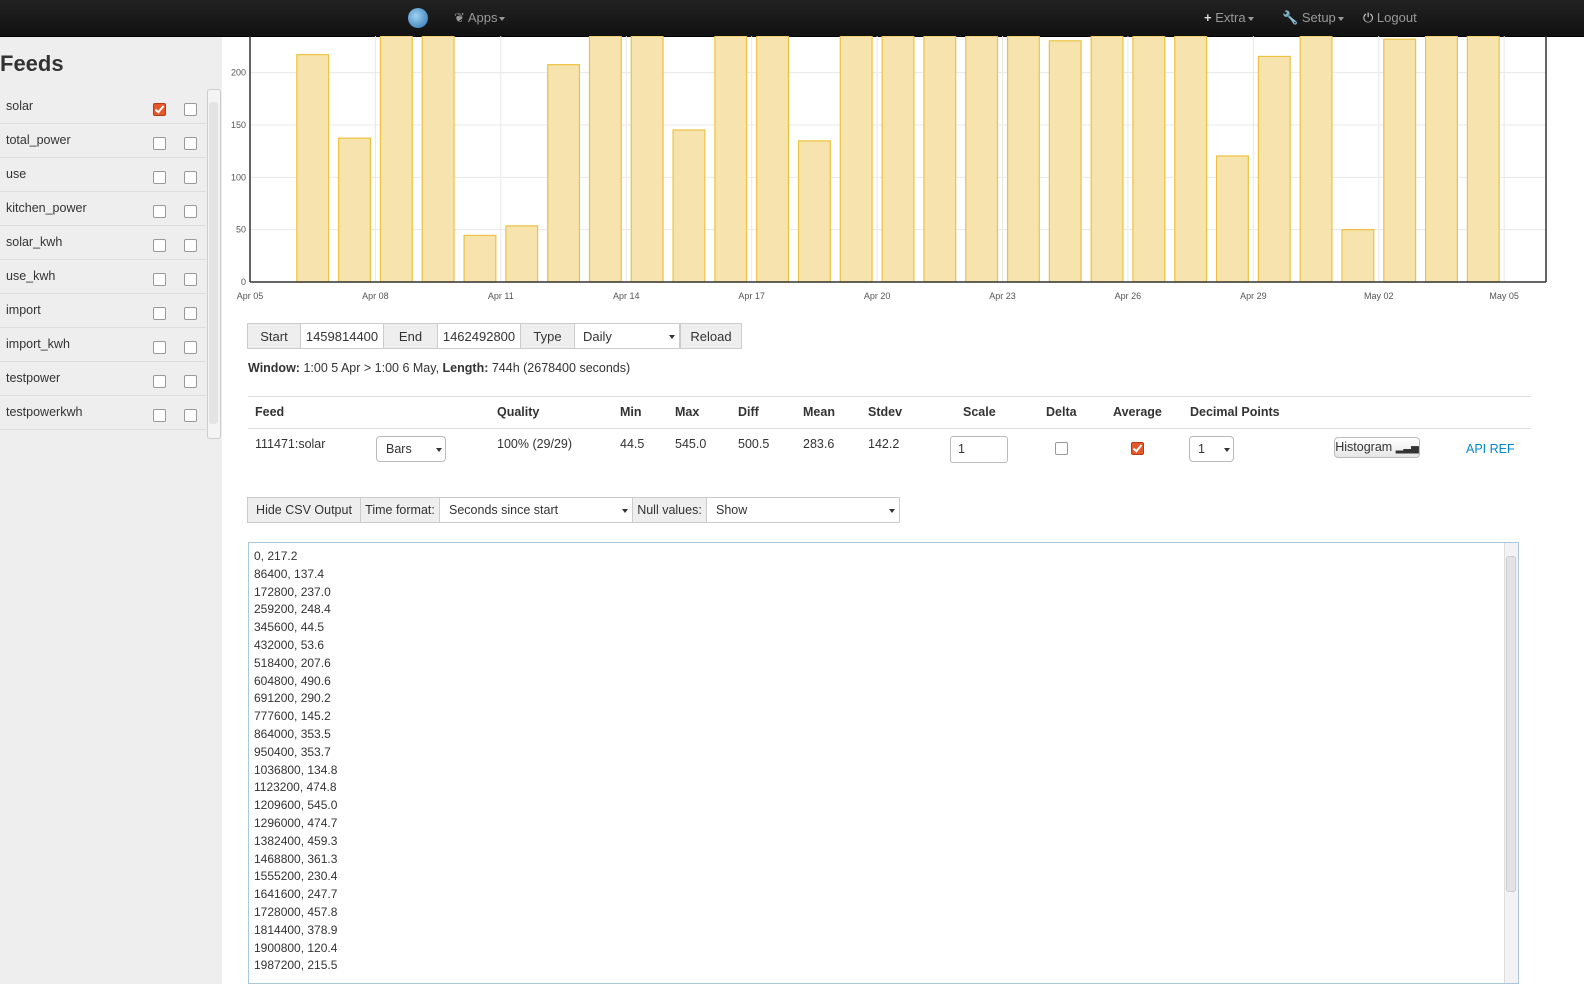  I want to click on x-tick-label: Apr 05, so click(250, 296).